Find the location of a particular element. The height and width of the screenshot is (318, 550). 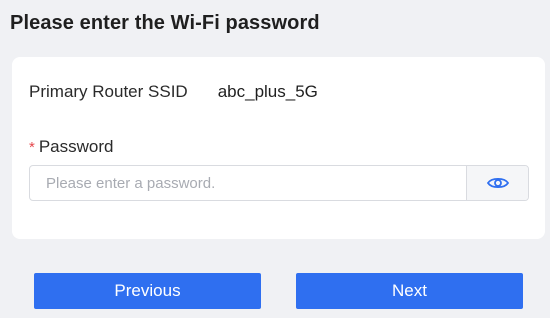

eye-icon is located at coordinates (497, 183).